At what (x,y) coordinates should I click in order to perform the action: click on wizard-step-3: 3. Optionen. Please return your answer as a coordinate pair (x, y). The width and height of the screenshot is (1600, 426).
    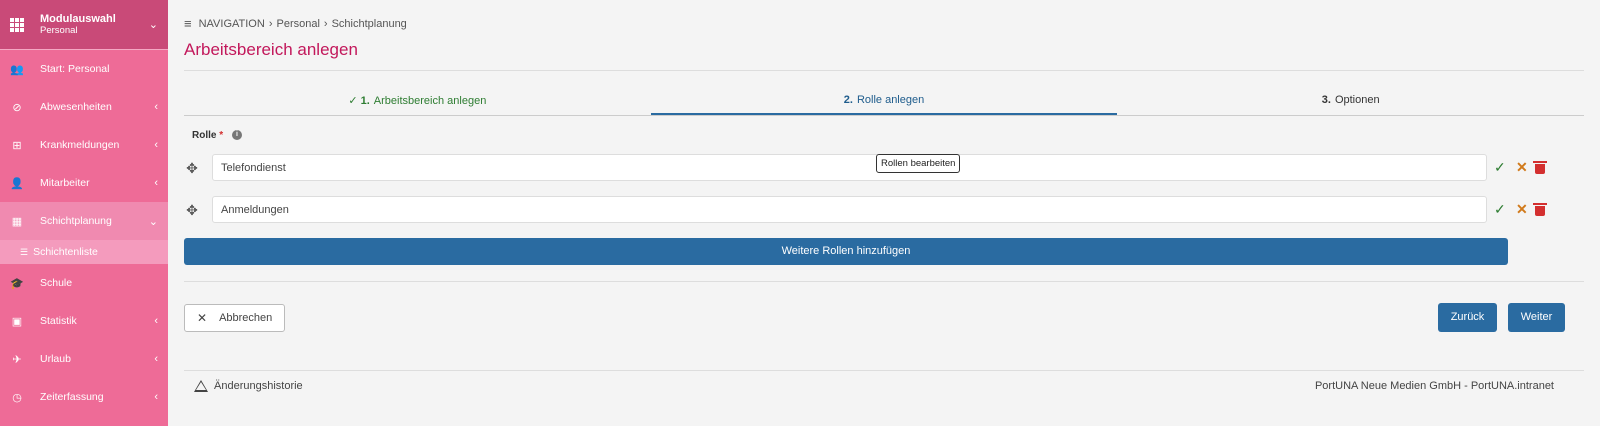
    Looking at the image, I should click on (1350, 101).